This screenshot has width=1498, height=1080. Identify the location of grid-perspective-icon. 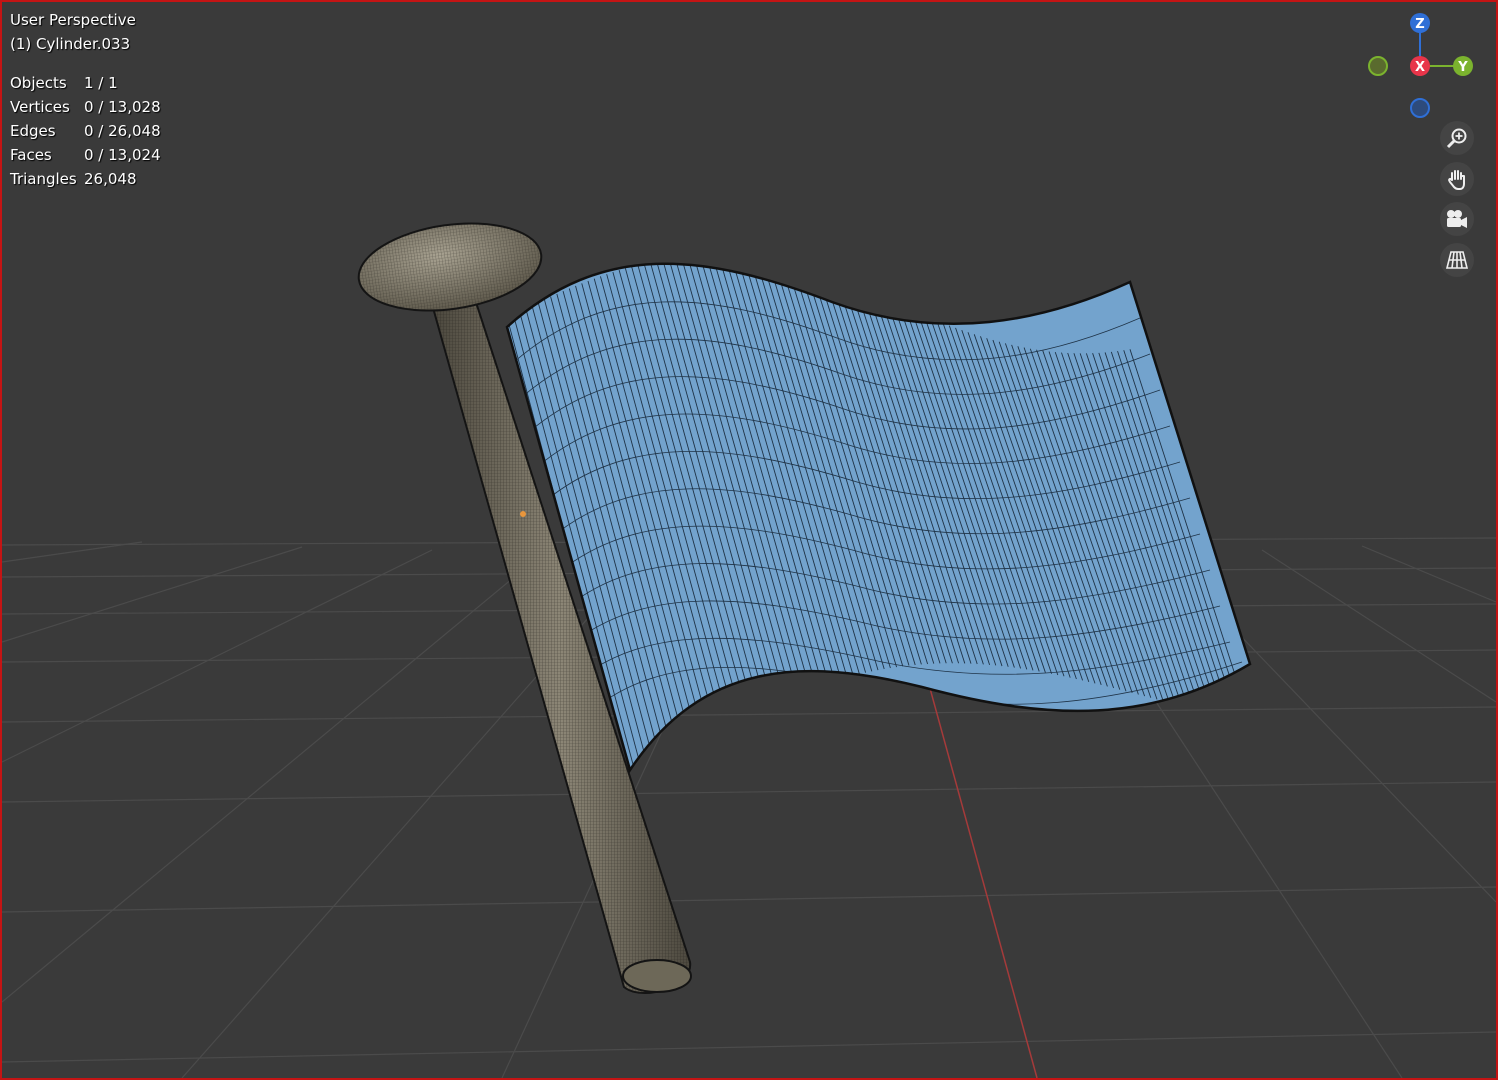
(1457, 260).